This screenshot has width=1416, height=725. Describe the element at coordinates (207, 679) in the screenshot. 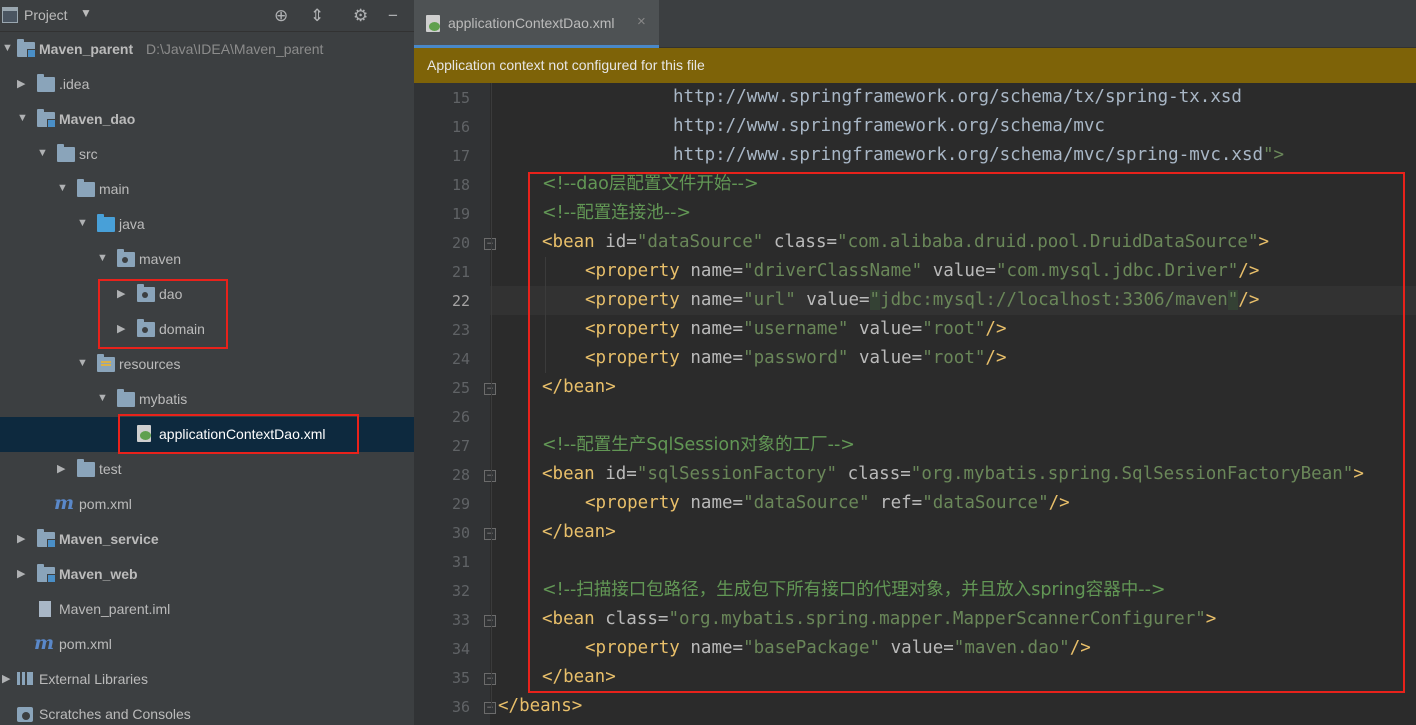

I see `tree-item-external-libraries: ▶ External Libraries` at that location.